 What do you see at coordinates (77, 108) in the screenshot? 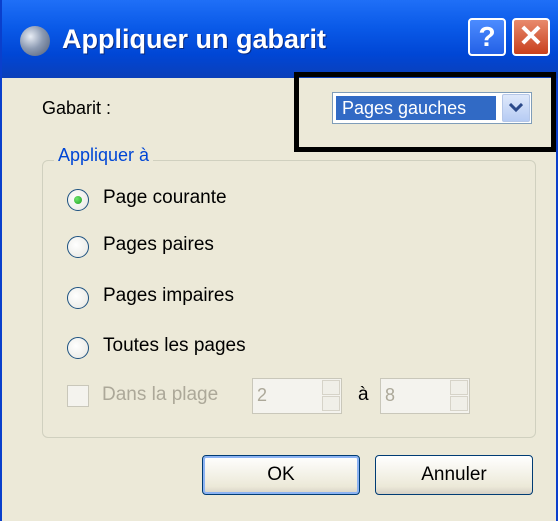
I see `gabarit-label: Gabarit :` at bounding box center [77, 108].